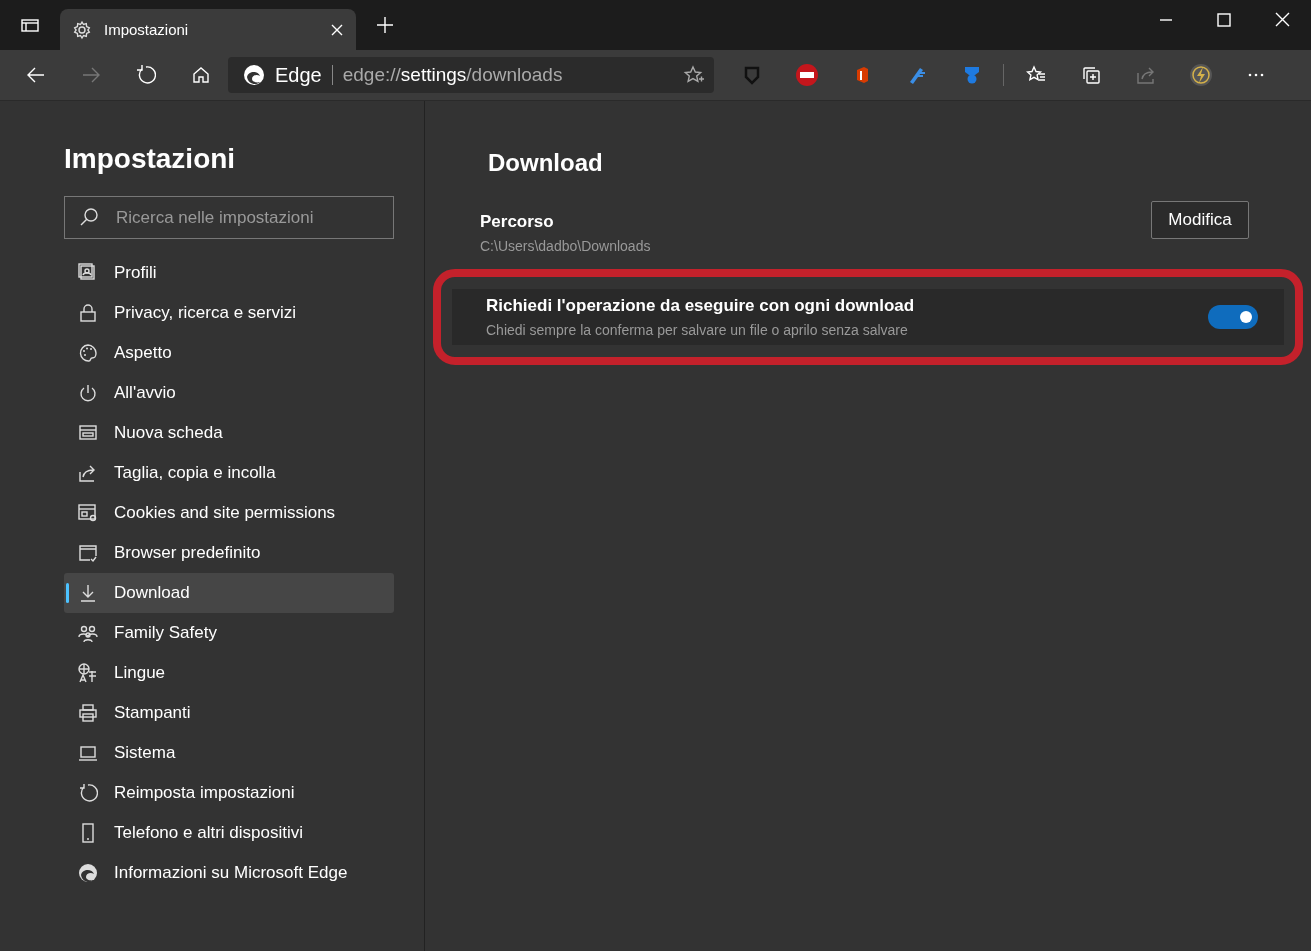 The image size is (1311, 951). Describe the element at coordinates (697, 330) in the screenshot. I see `setting-description: Chiedi sempre la conferma per salvare un file o aprilo senza salvare` at that location.